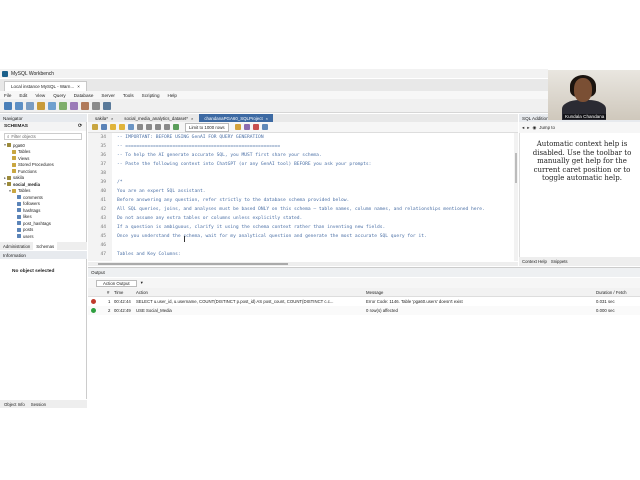 The width and height of the screenshot is (640, 480). What do you see at coordinates (547, 127) in the screenshot?
I see `jump-to-select: Jump to` at bounding box center [547, 127].